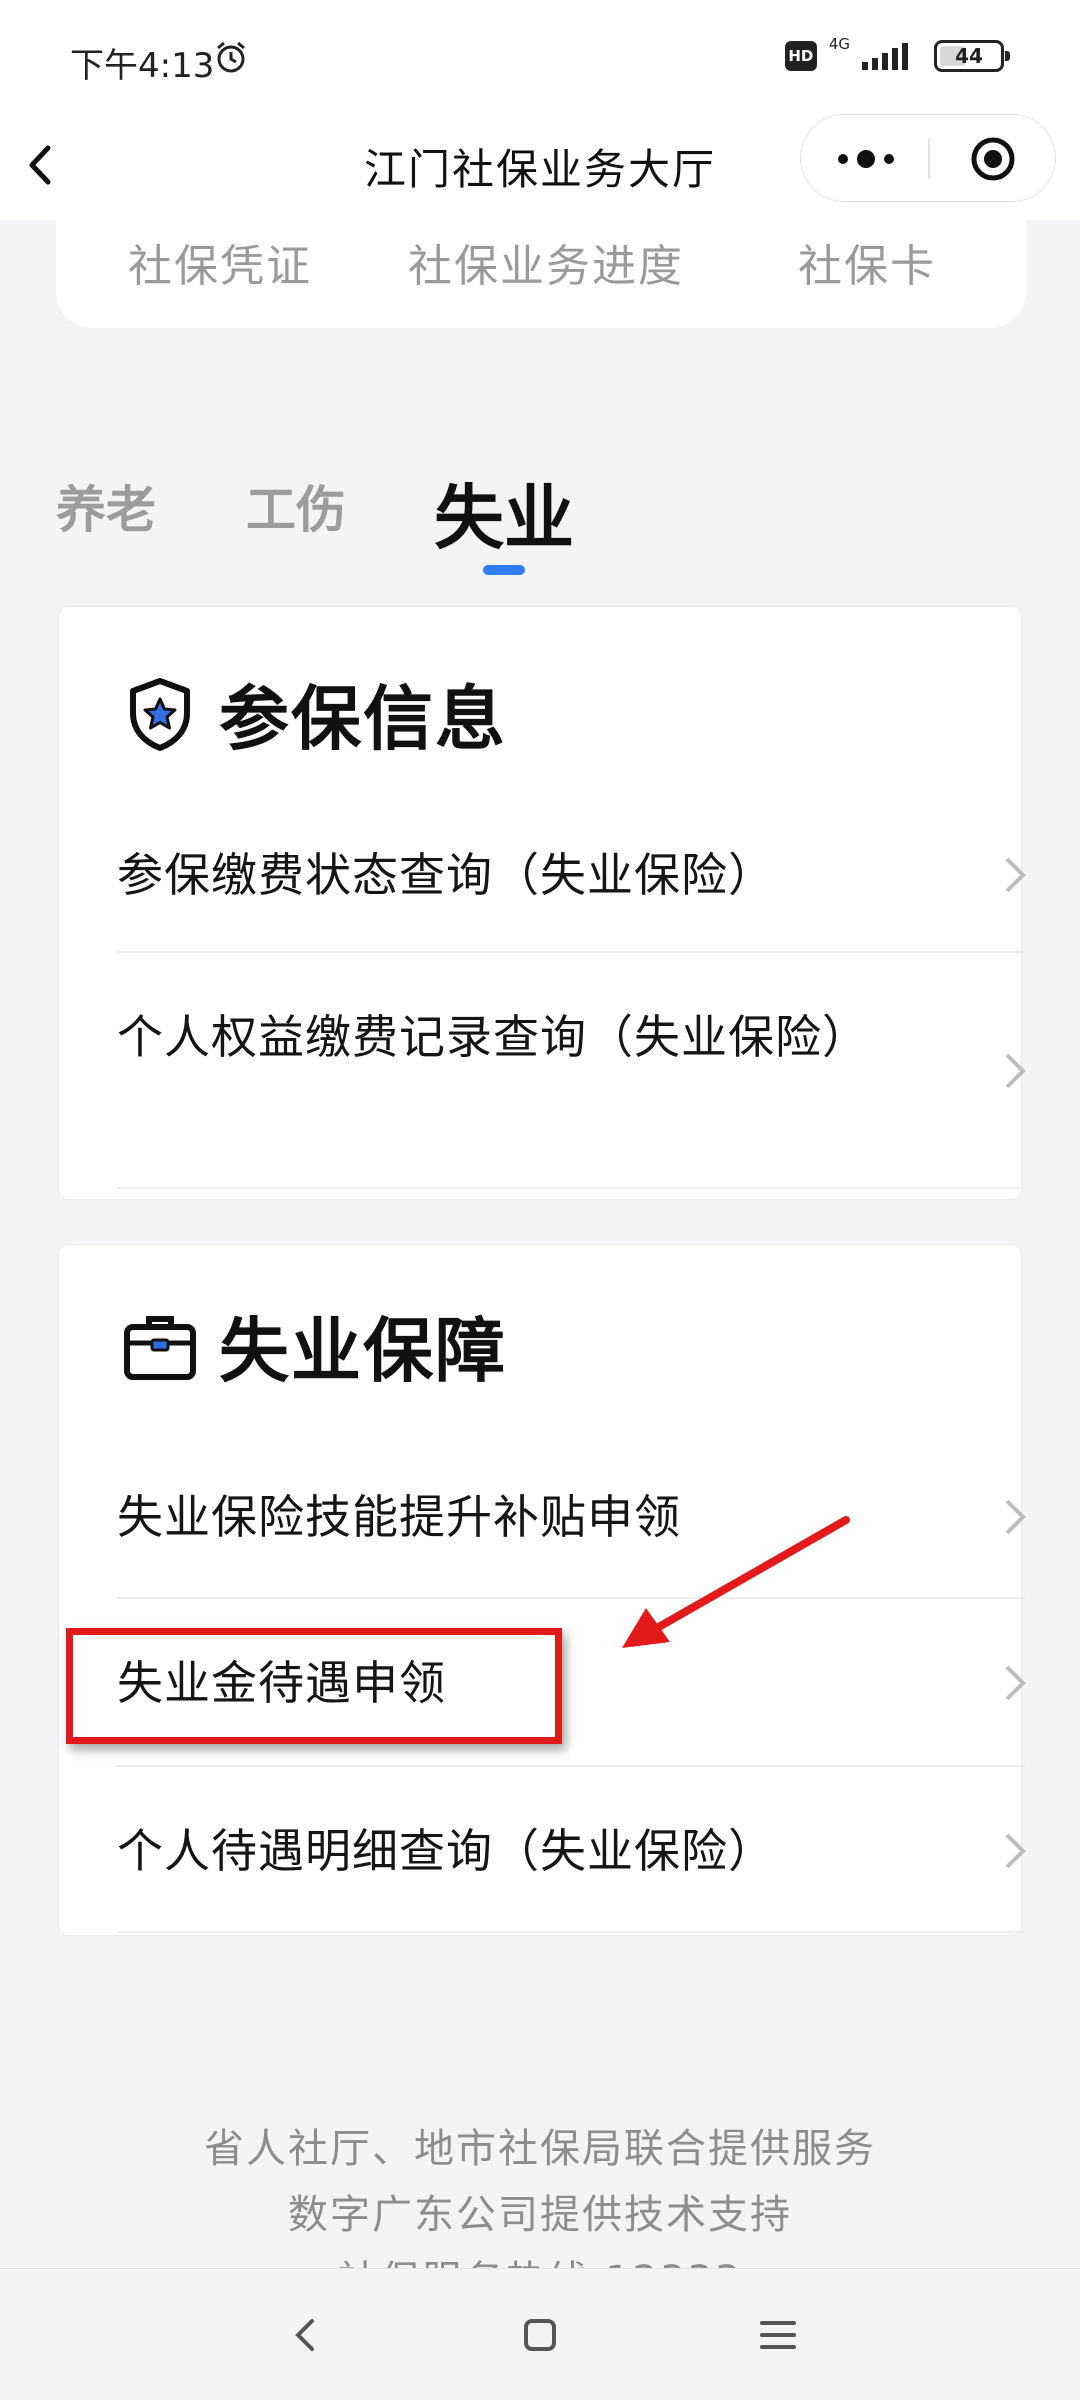 The width and height of the screenshot is (1080, 2400). I want to click on card-title: 参保信息, so click(363, 719).